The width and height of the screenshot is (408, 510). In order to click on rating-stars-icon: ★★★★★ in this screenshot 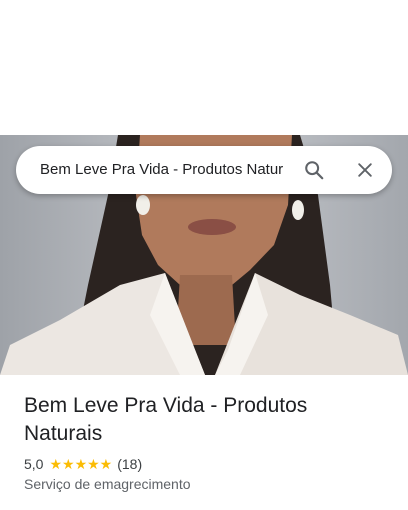, I will do `click(81, 463)`.